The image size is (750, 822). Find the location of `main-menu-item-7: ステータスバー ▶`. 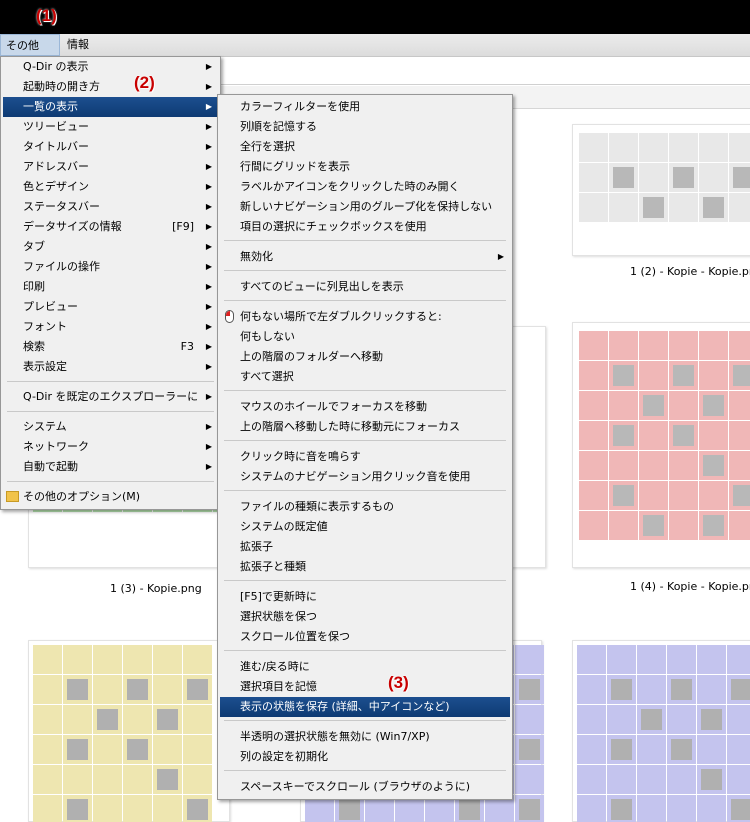

main-menu-item-7: ステータスバー ▶ is located at coordinates (110, 207).